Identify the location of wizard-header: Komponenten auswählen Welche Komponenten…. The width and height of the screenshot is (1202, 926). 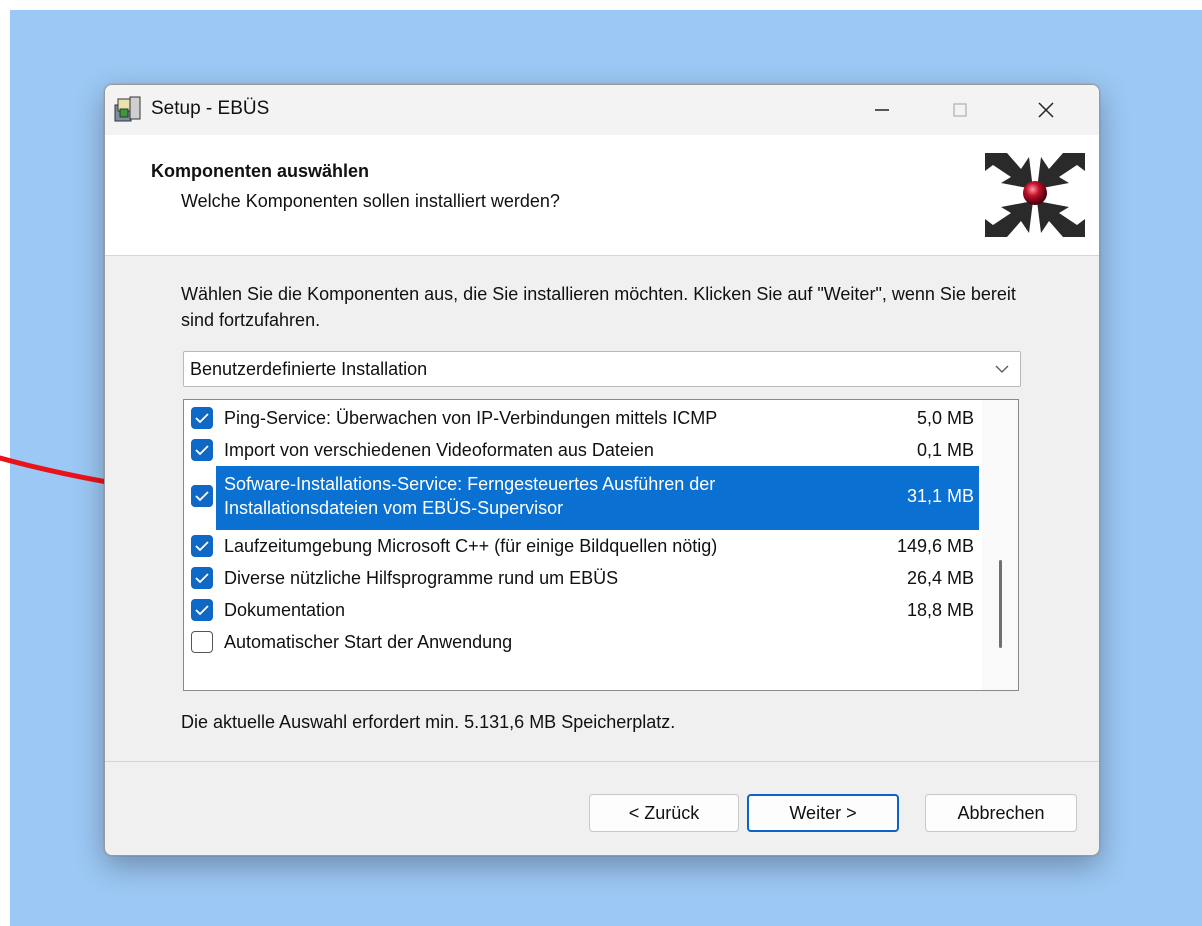
(602, 195).